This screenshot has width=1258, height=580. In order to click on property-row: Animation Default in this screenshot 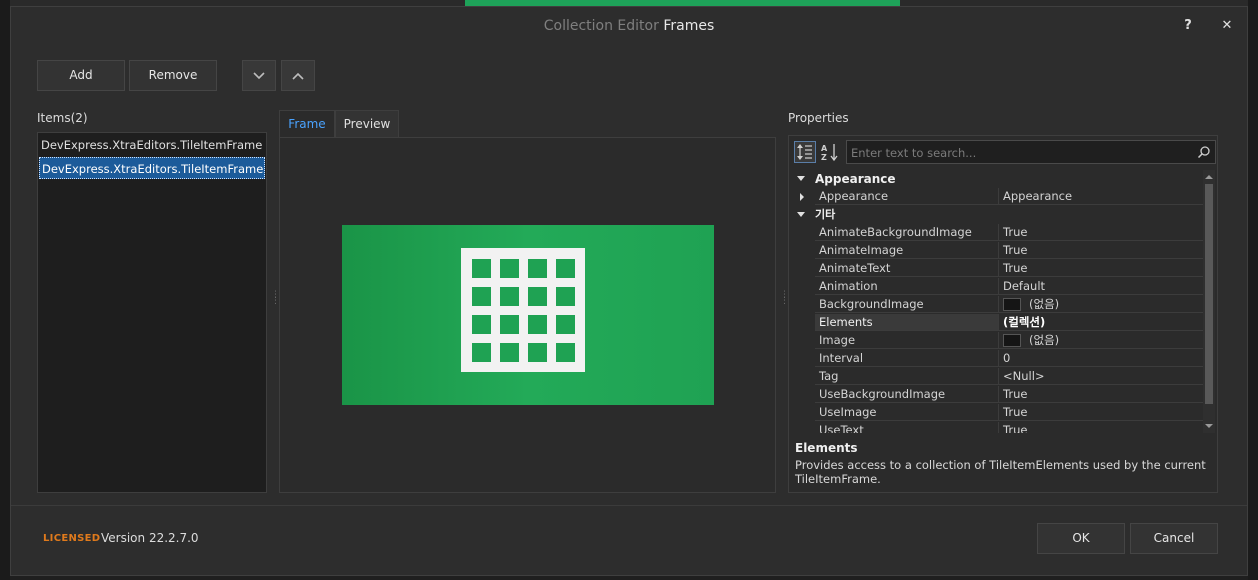, I will do `click(998, 287)`.